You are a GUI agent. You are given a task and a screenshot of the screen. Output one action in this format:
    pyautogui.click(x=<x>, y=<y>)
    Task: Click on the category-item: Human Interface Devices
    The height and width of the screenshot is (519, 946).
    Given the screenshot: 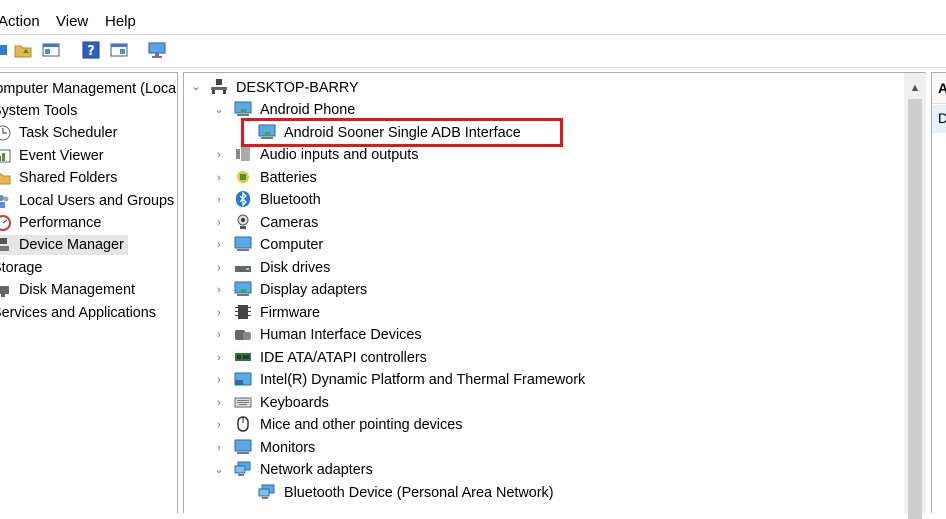 What is the action you would take?
    pyautogui.click(x=341, y=335)
    